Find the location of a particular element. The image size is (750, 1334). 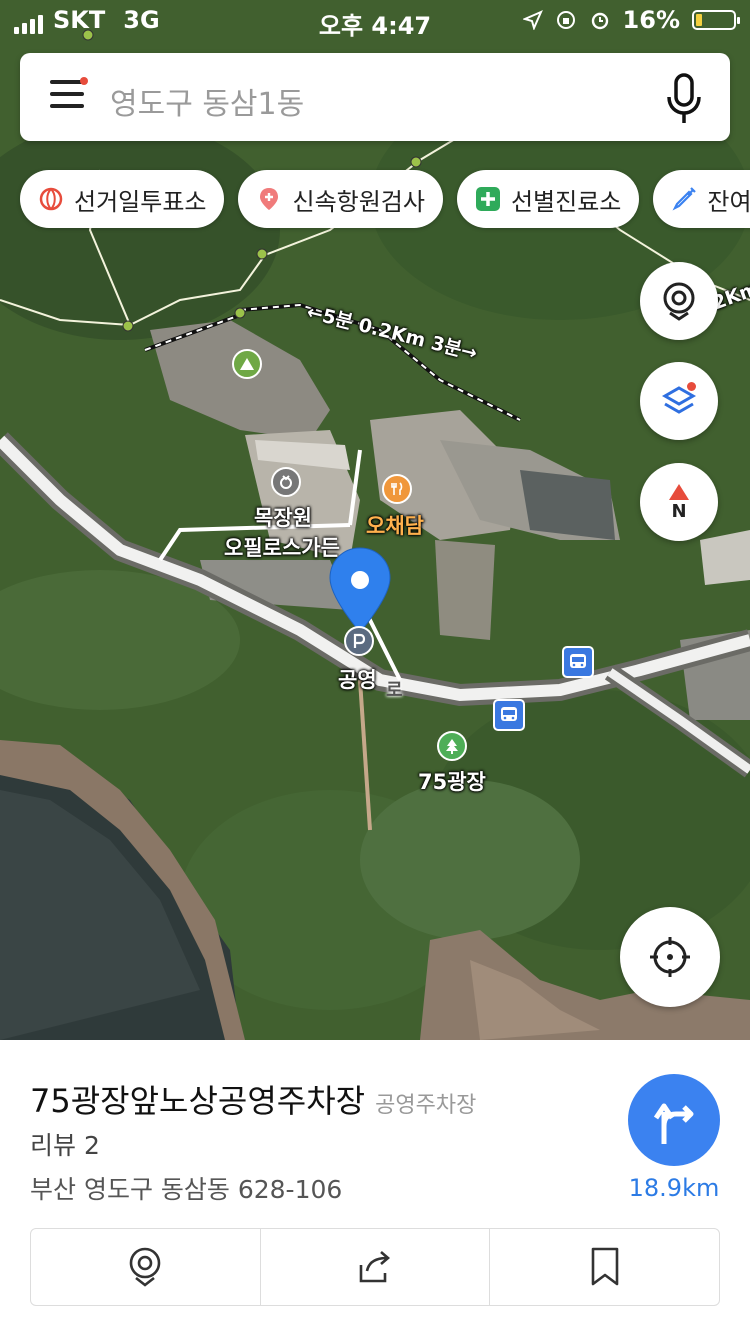

status-bar: SKT 3G 오후 4:47 16% is located at coordinates (375, 20).